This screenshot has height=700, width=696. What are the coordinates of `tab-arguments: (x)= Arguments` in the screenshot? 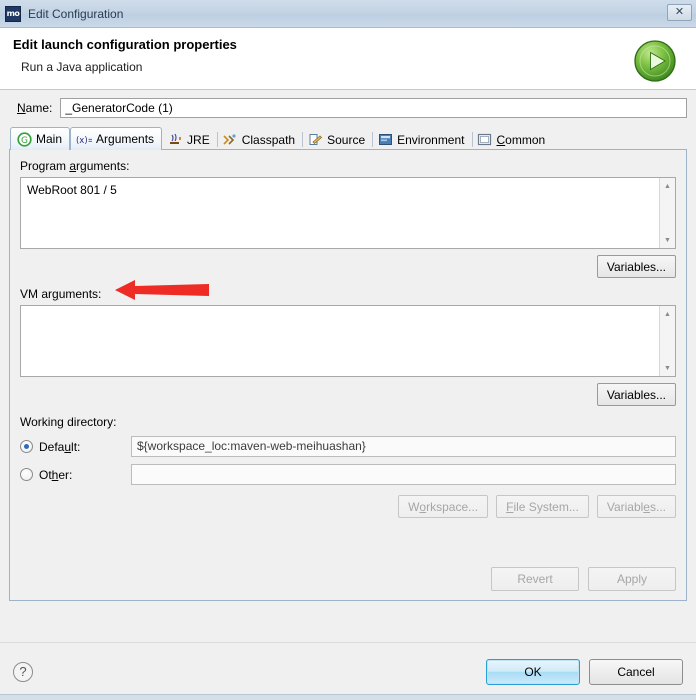 It's located at (116, 138).